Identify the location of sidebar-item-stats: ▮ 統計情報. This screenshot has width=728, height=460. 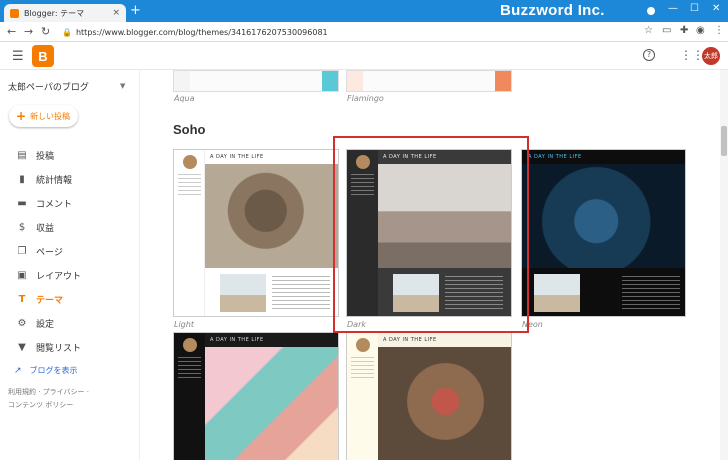
(70, 179).